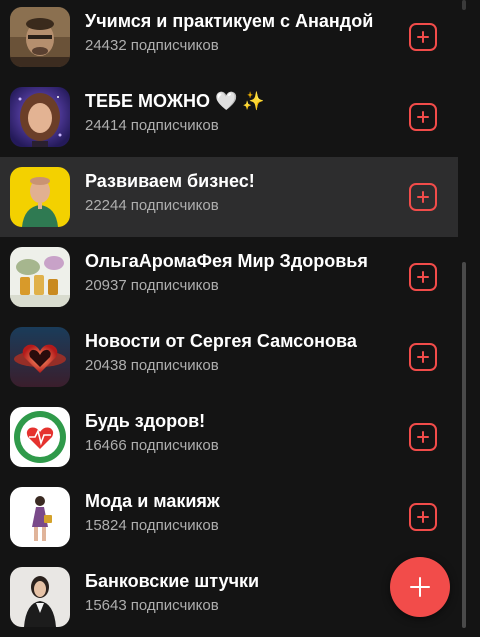  I want to click on channel-row: Развиваем бизнес! 22244 подписчиков, so click(229, 197).